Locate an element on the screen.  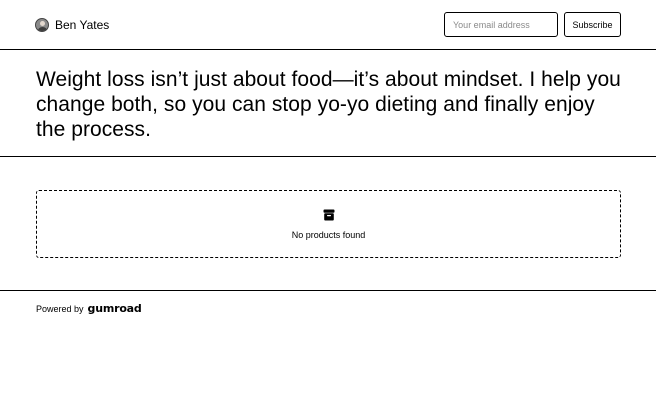
avatar is located at coordinates (42, 25).